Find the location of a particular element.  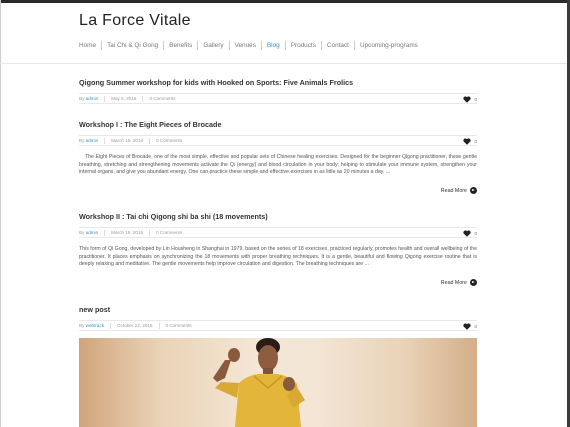

nav-blog: Blog is located at coordinates (272, 45).